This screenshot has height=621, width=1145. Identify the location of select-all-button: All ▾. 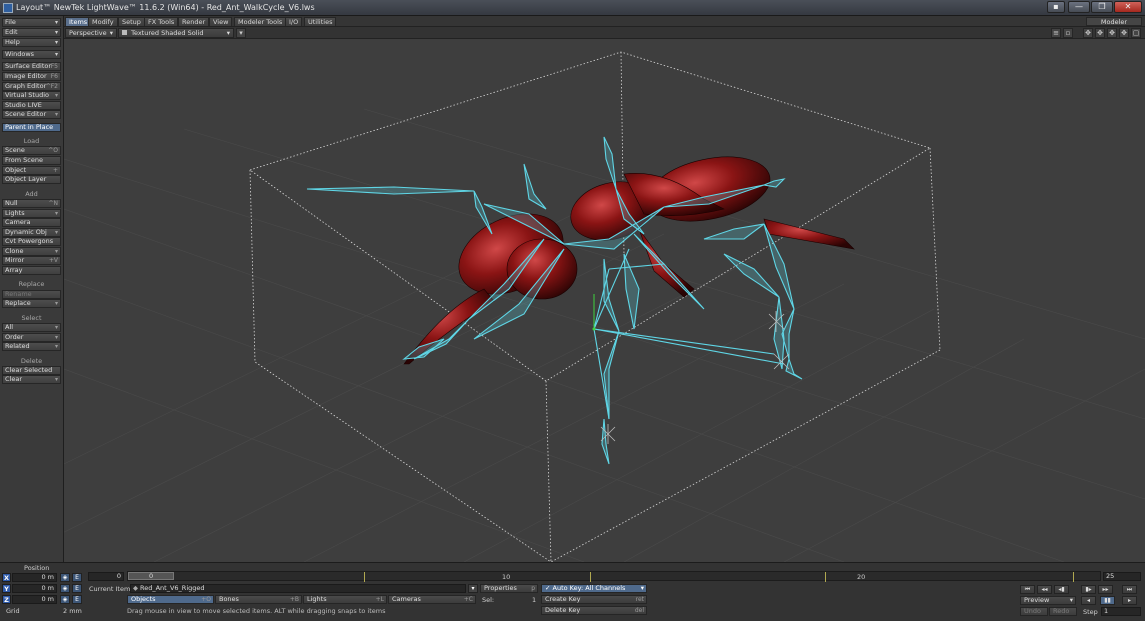
(31, 327).